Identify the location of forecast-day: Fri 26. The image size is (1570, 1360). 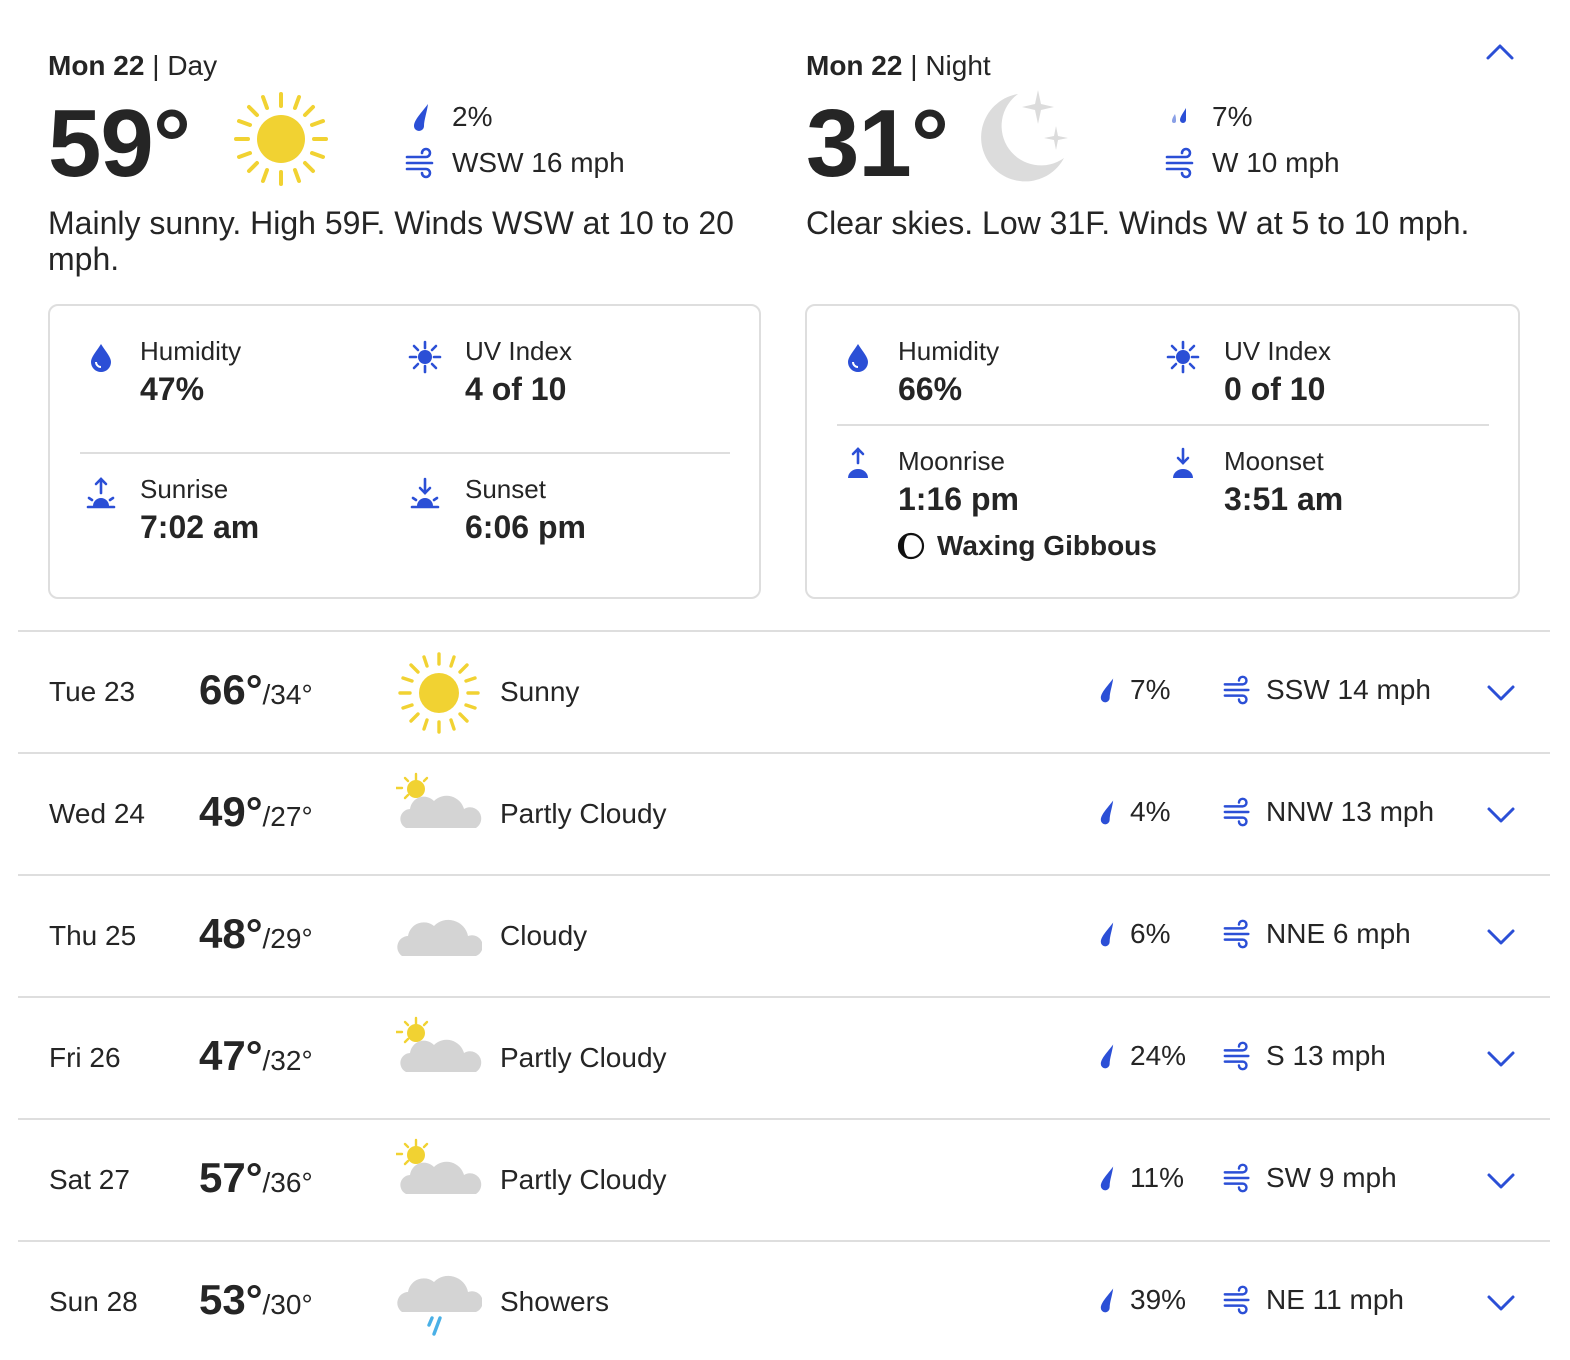
(85, 1057).